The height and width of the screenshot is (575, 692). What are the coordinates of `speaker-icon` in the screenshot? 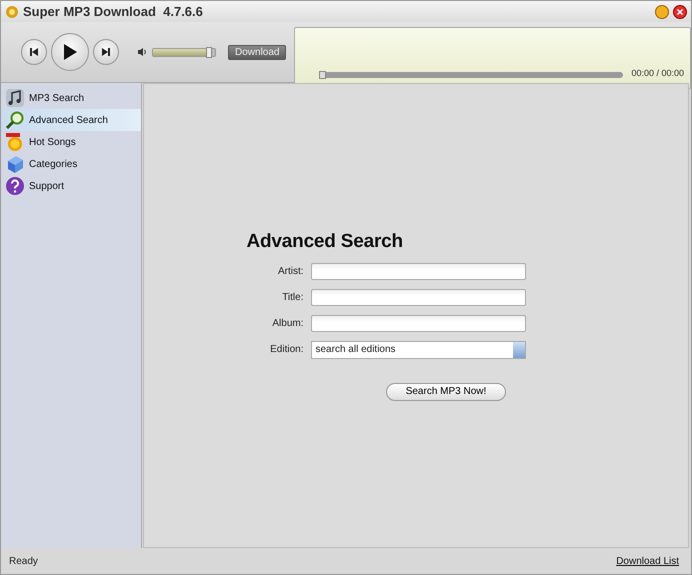 It's located at (142, 52).